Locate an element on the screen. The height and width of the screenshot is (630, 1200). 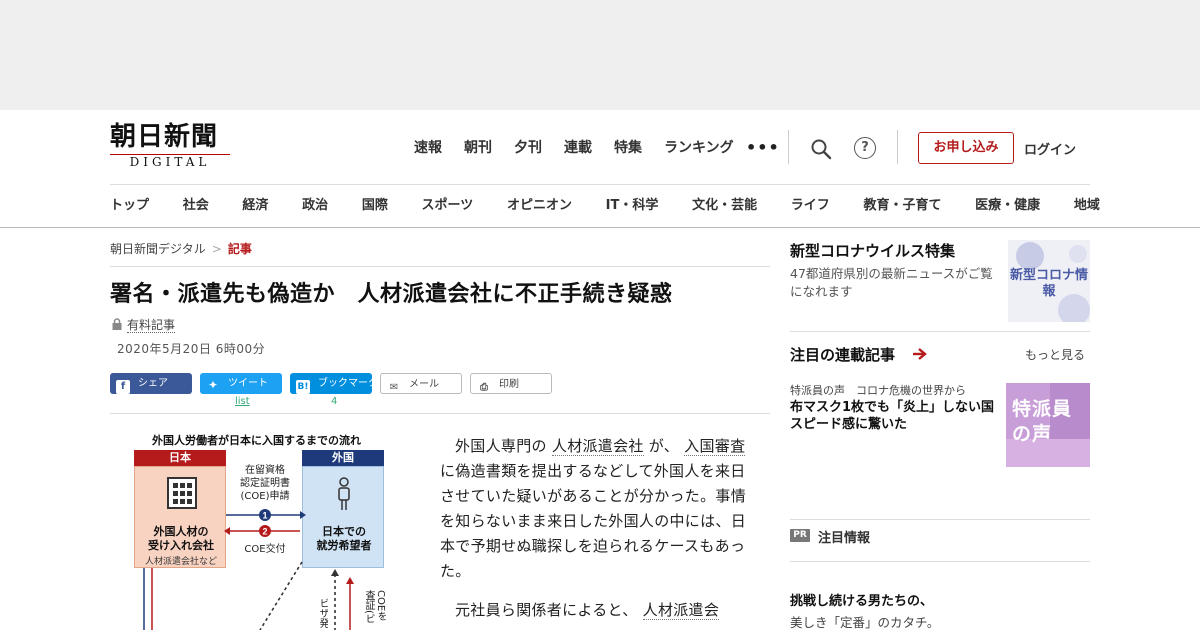
figure-step-markers: 1 2 is located at coordinates (265, 523).